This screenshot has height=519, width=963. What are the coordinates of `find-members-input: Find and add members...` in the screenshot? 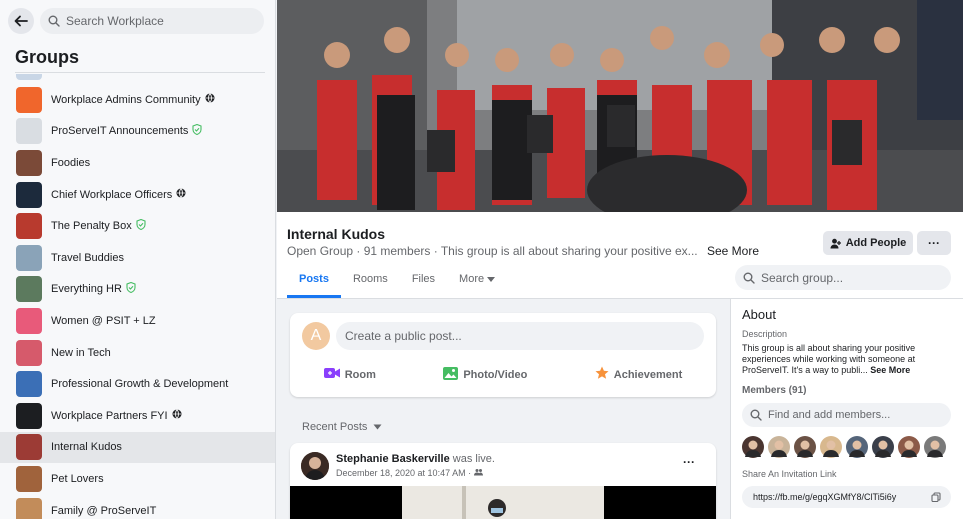 It's located at (846, 415).